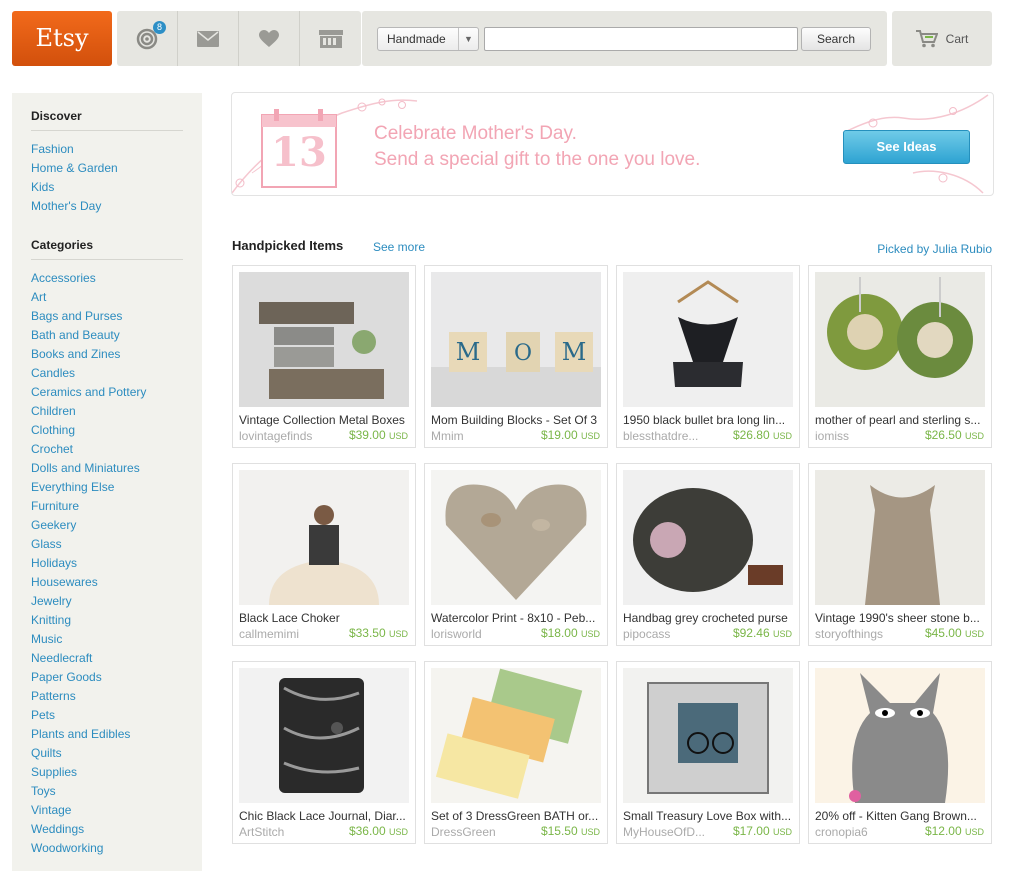  What do you see at coordinates (46, 753) in the screenshot?
I see `sidebar-link: Quilts` at bounding box center [46, 753].